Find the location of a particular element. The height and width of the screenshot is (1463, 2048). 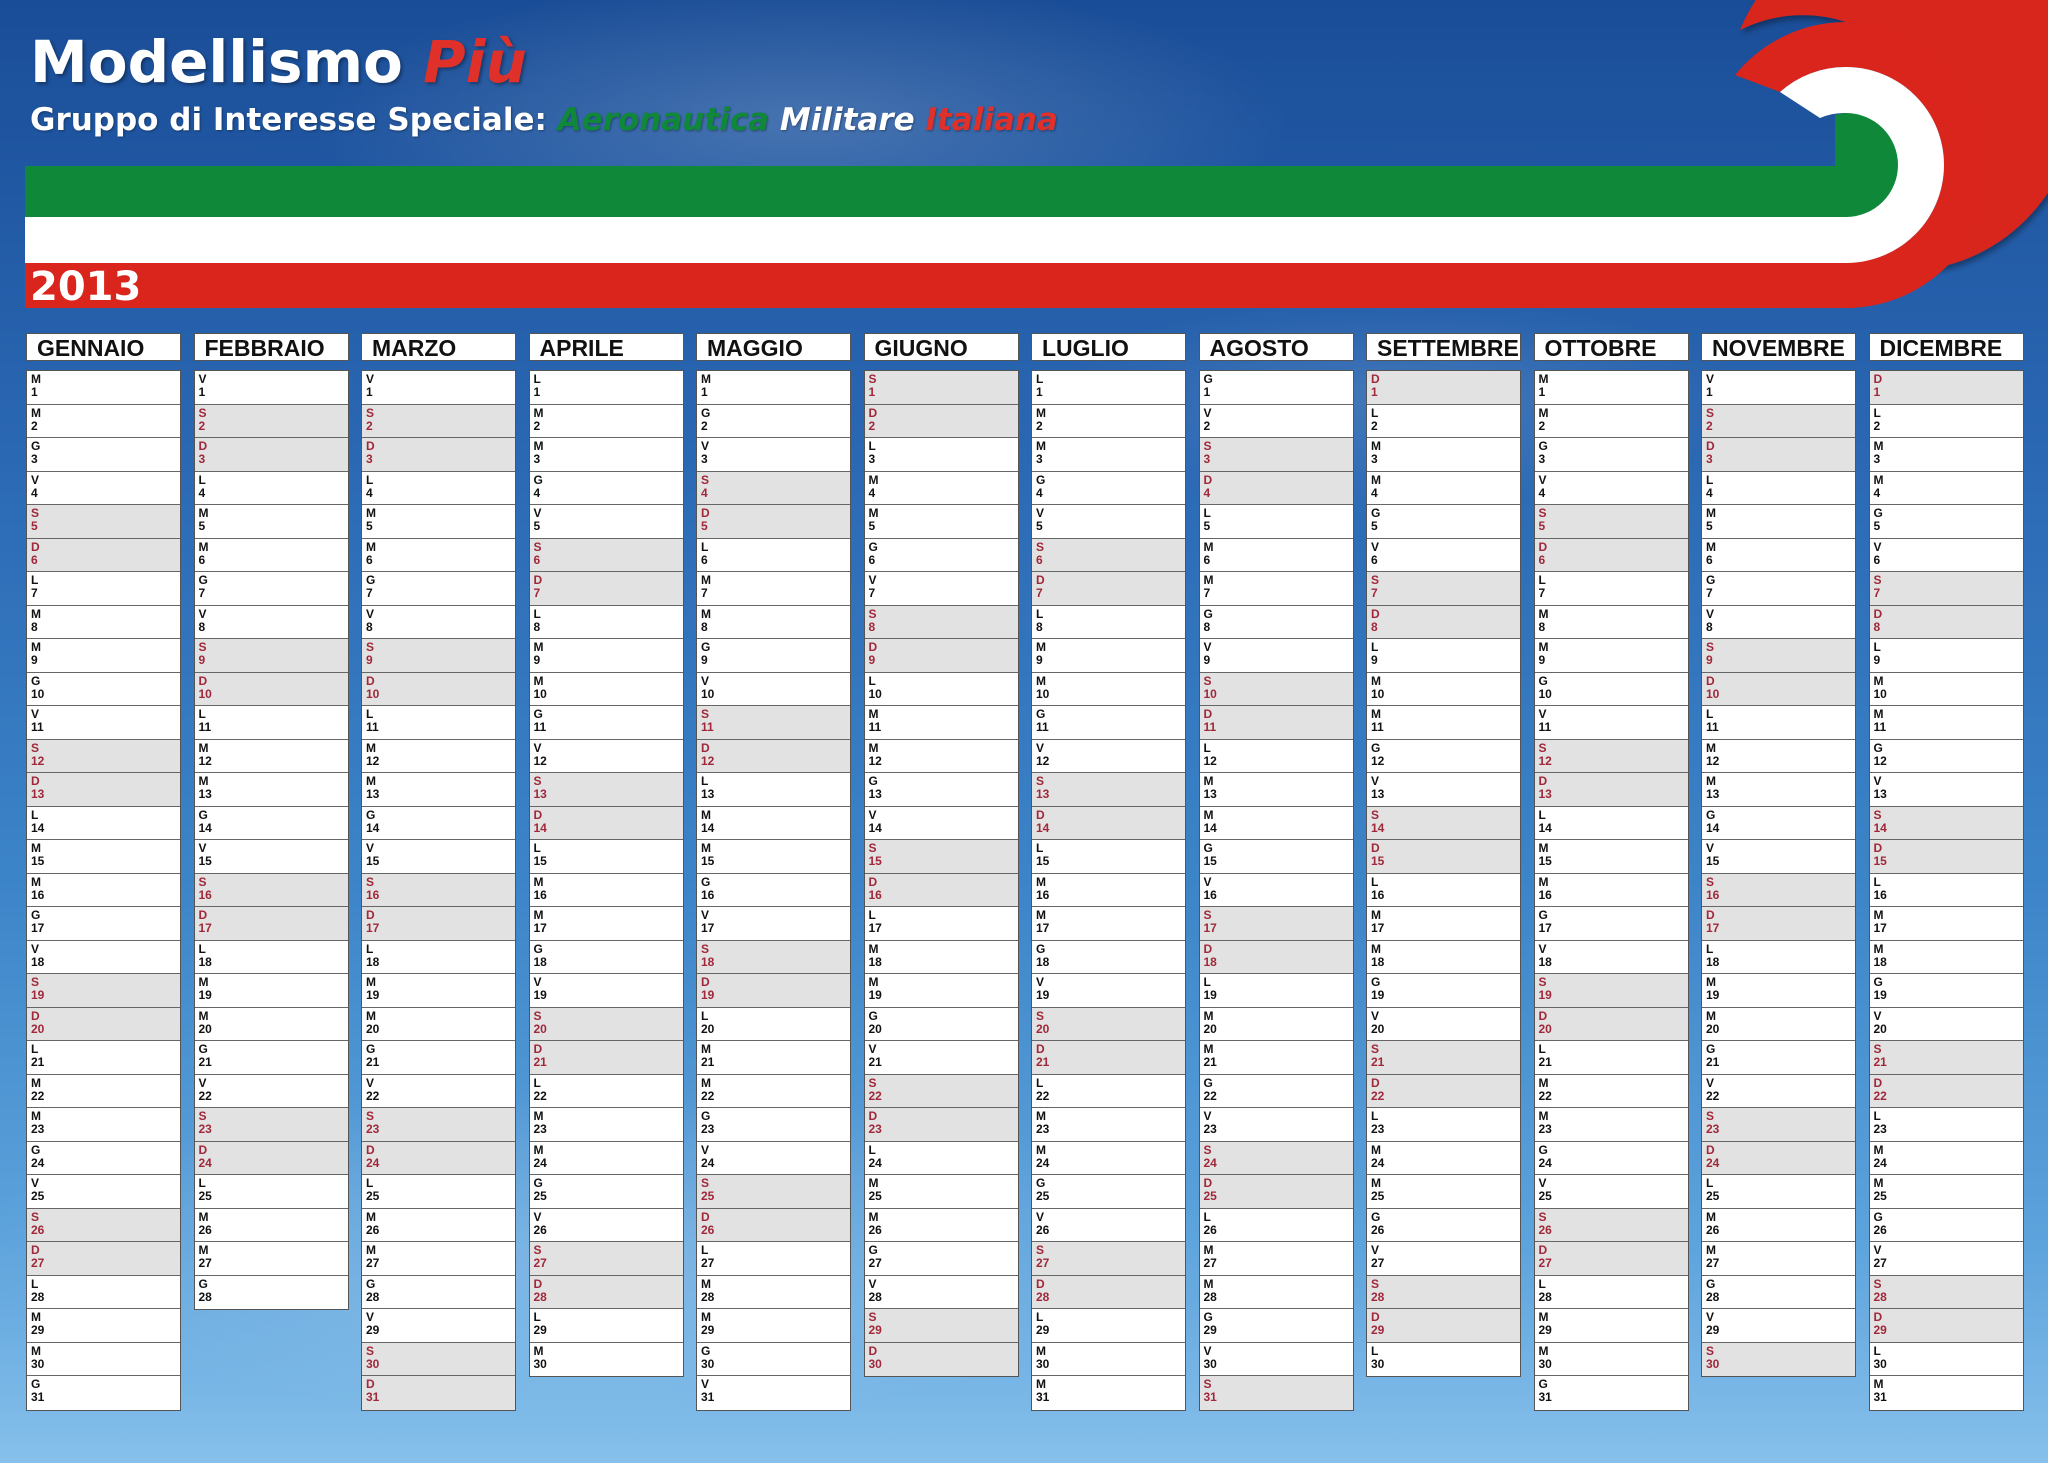

day-cell: L9 is located at coordinates (1443, 656).